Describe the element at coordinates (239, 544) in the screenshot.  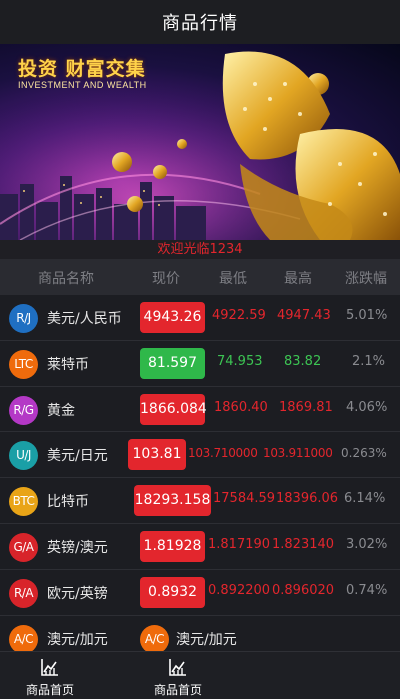
I see `low-value: 1.817190` at that location.